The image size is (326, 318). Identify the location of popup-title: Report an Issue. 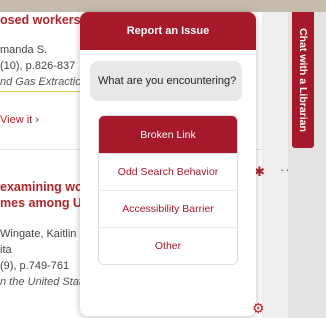
(168, 31).